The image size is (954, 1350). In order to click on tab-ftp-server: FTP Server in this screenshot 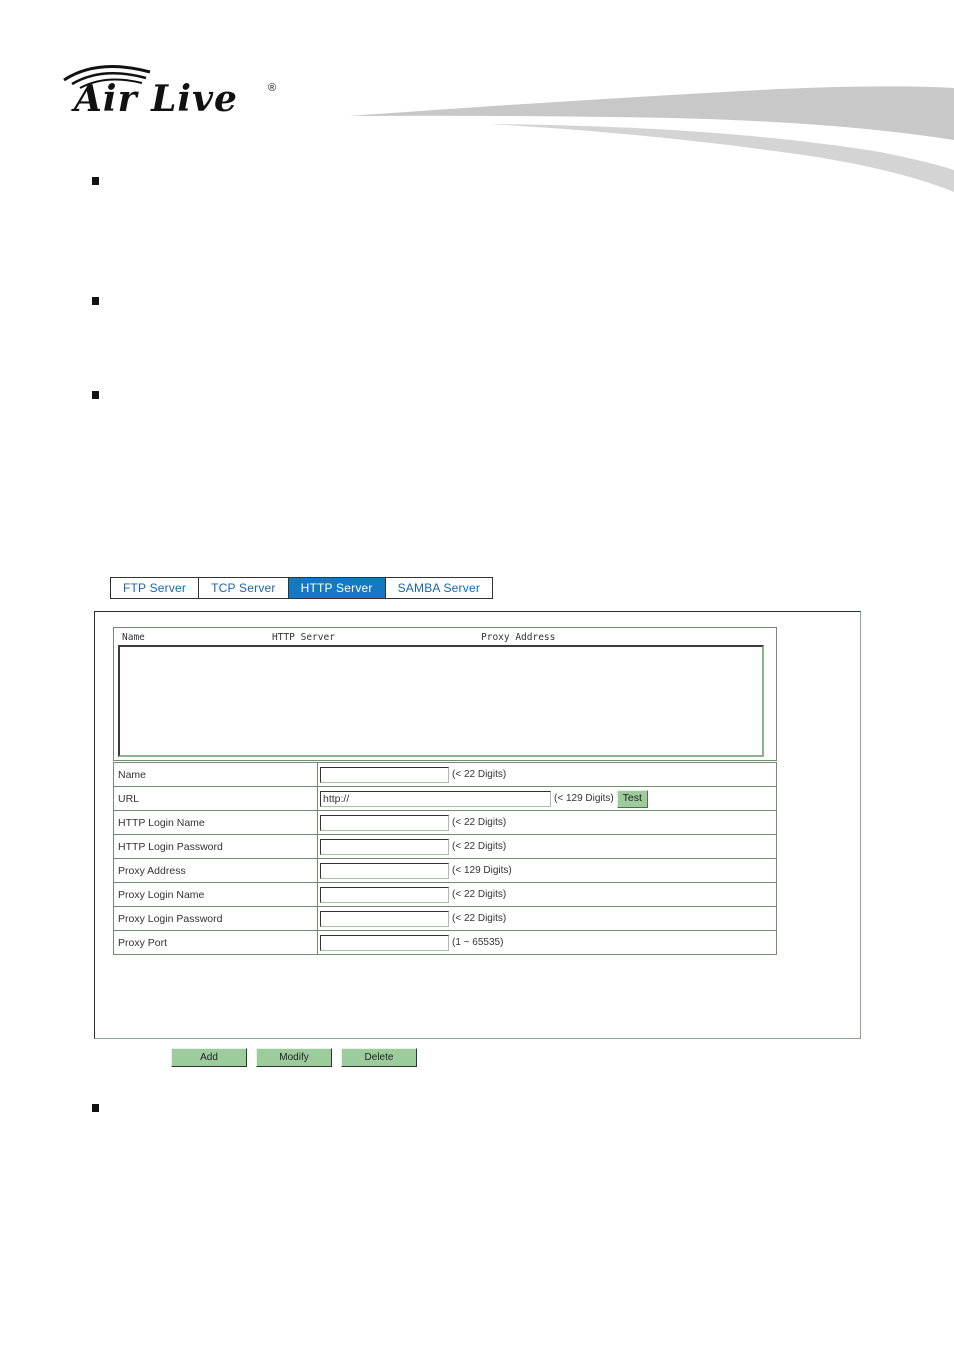, I will do `click(155, 588)`.